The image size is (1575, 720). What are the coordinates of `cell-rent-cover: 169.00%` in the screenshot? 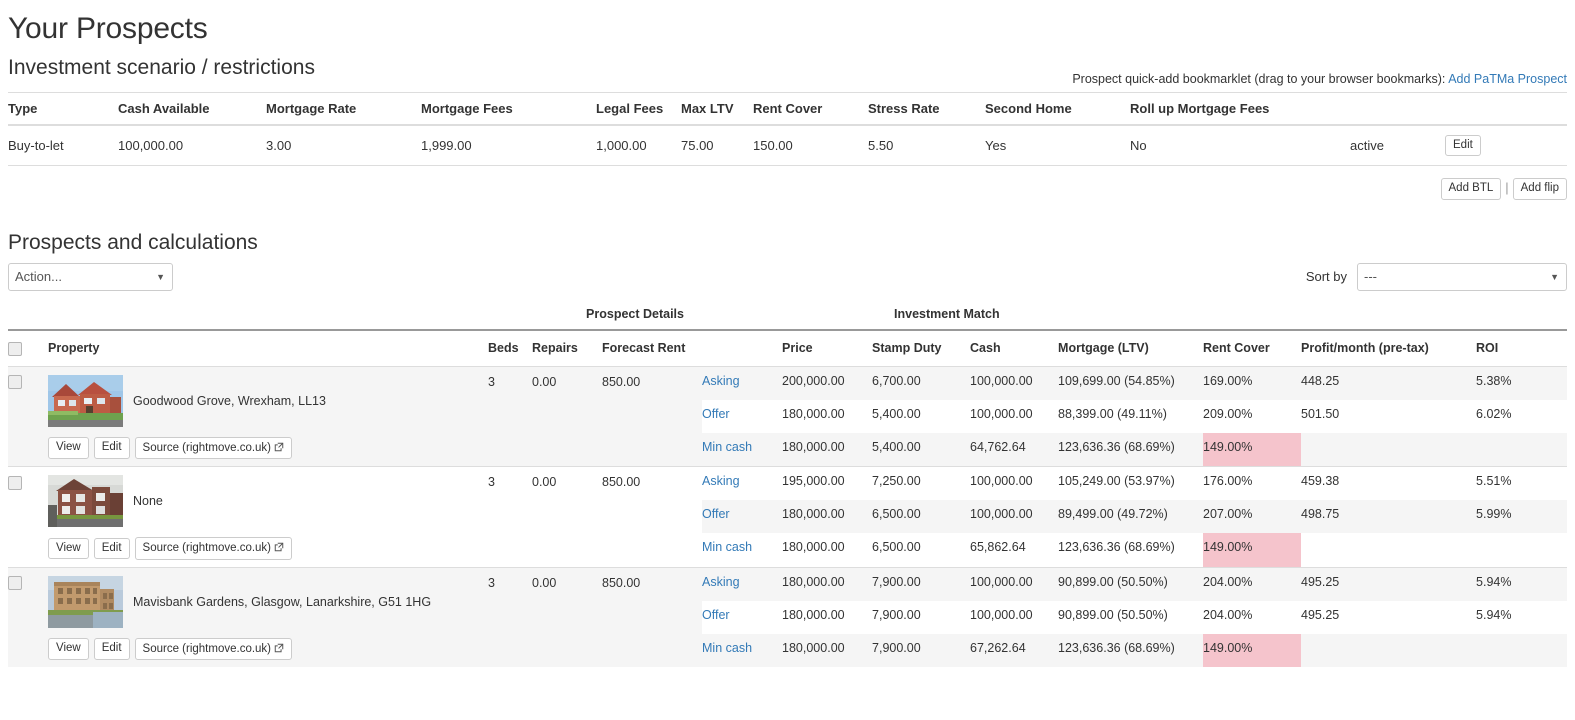 It's located at (1252, 382).